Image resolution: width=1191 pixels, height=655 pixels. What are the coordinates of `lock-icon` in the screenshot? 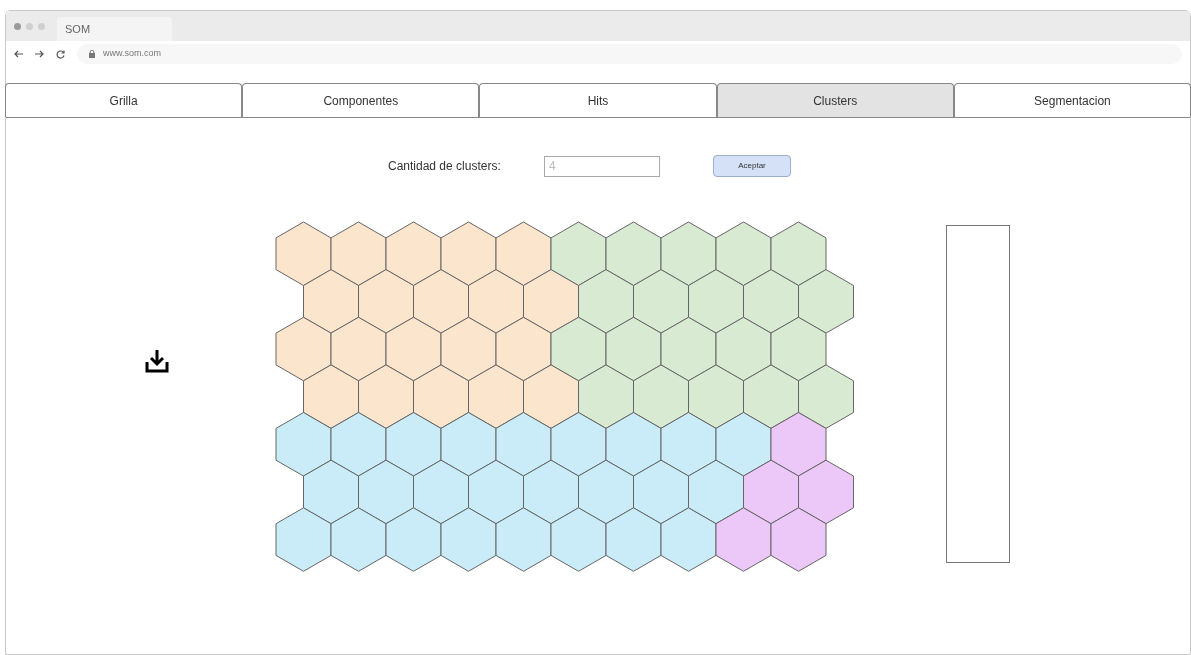 It's located at (92, 54).